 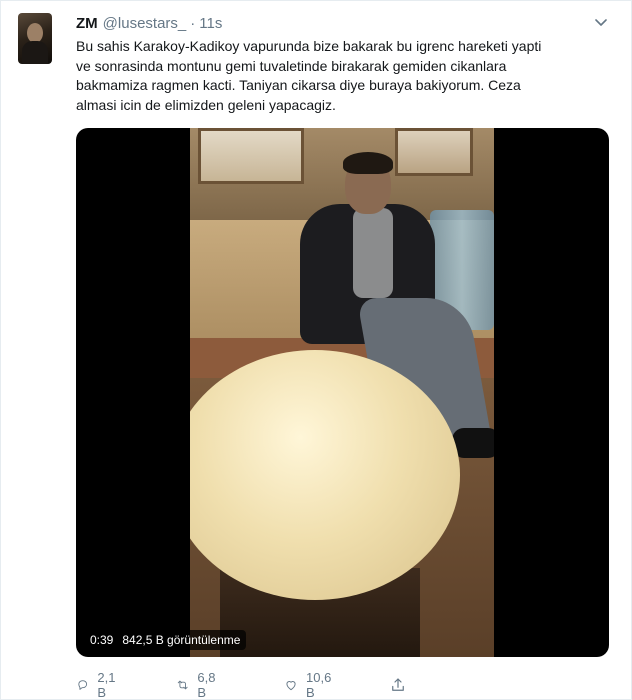 What do you see at coordinates (434, 152) in the screenshot?
I see `window-right` at bounding box center [434, 152].